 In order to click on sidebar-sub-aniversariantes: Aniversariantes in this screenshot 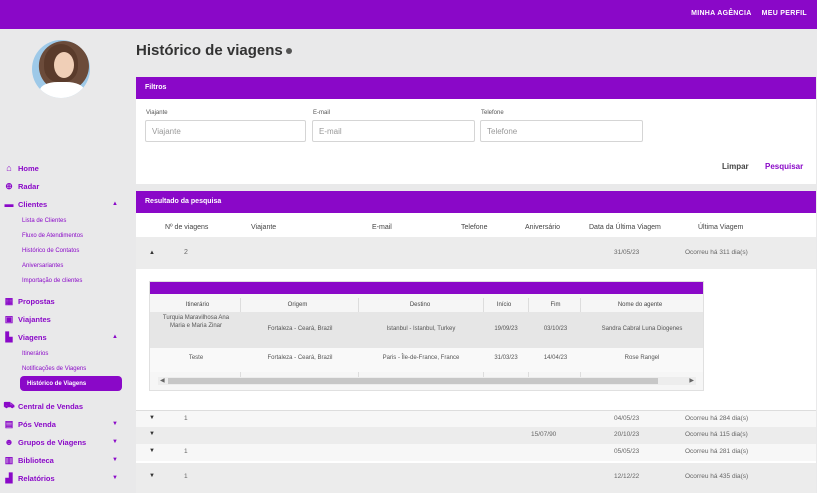, I will do `click(64, 265)`.